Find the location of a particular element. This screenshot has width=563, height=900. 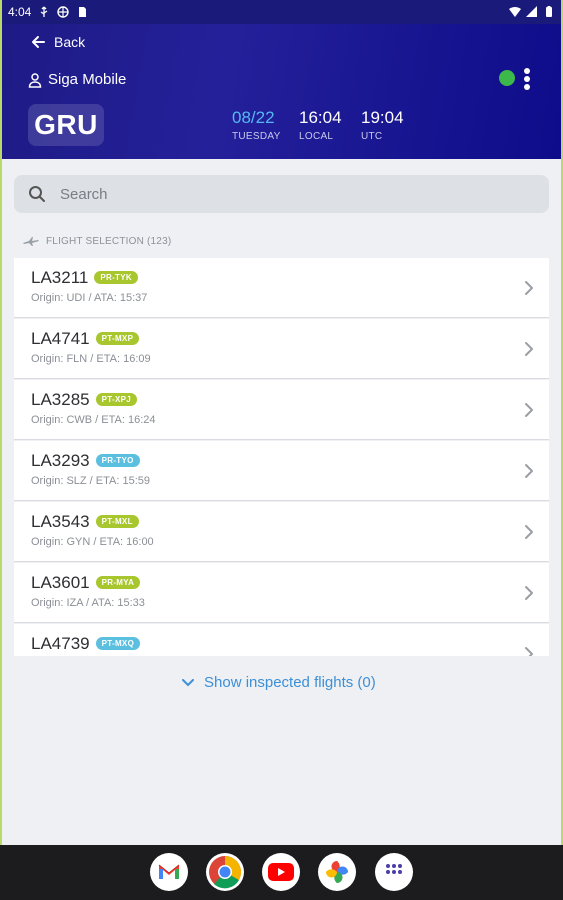

usb-icon is located at coordinates (44, 11).